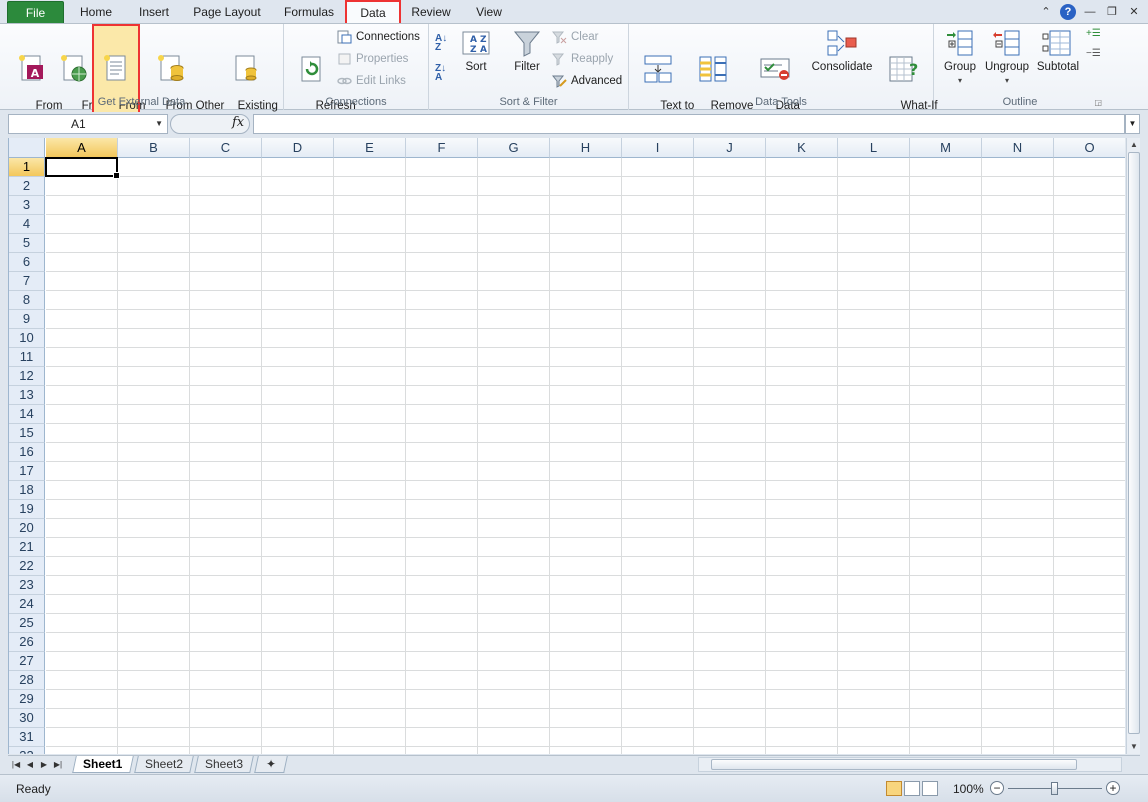 The image size is (1148, 802). What do you see at coordinates (1134, 747) in the screenshot?
I see `scroll-down-icon: ▼` at bounding box center [1134, 747].